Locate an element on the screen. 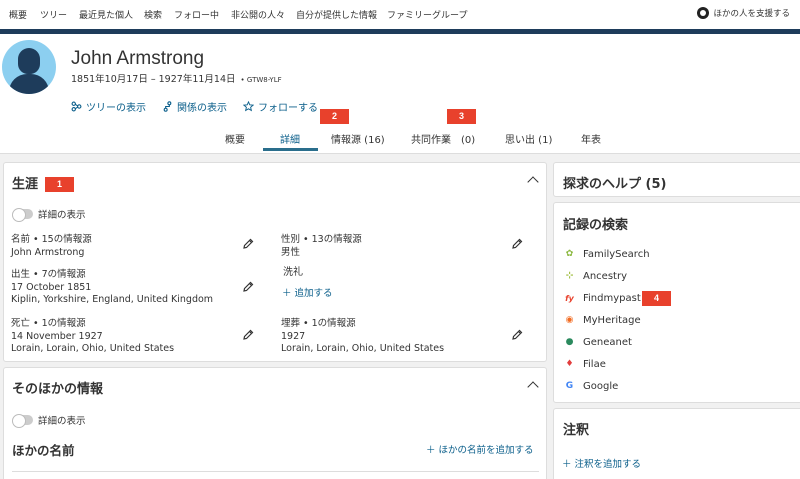  follow-button: フォローする is located at coordinates (280, 106).